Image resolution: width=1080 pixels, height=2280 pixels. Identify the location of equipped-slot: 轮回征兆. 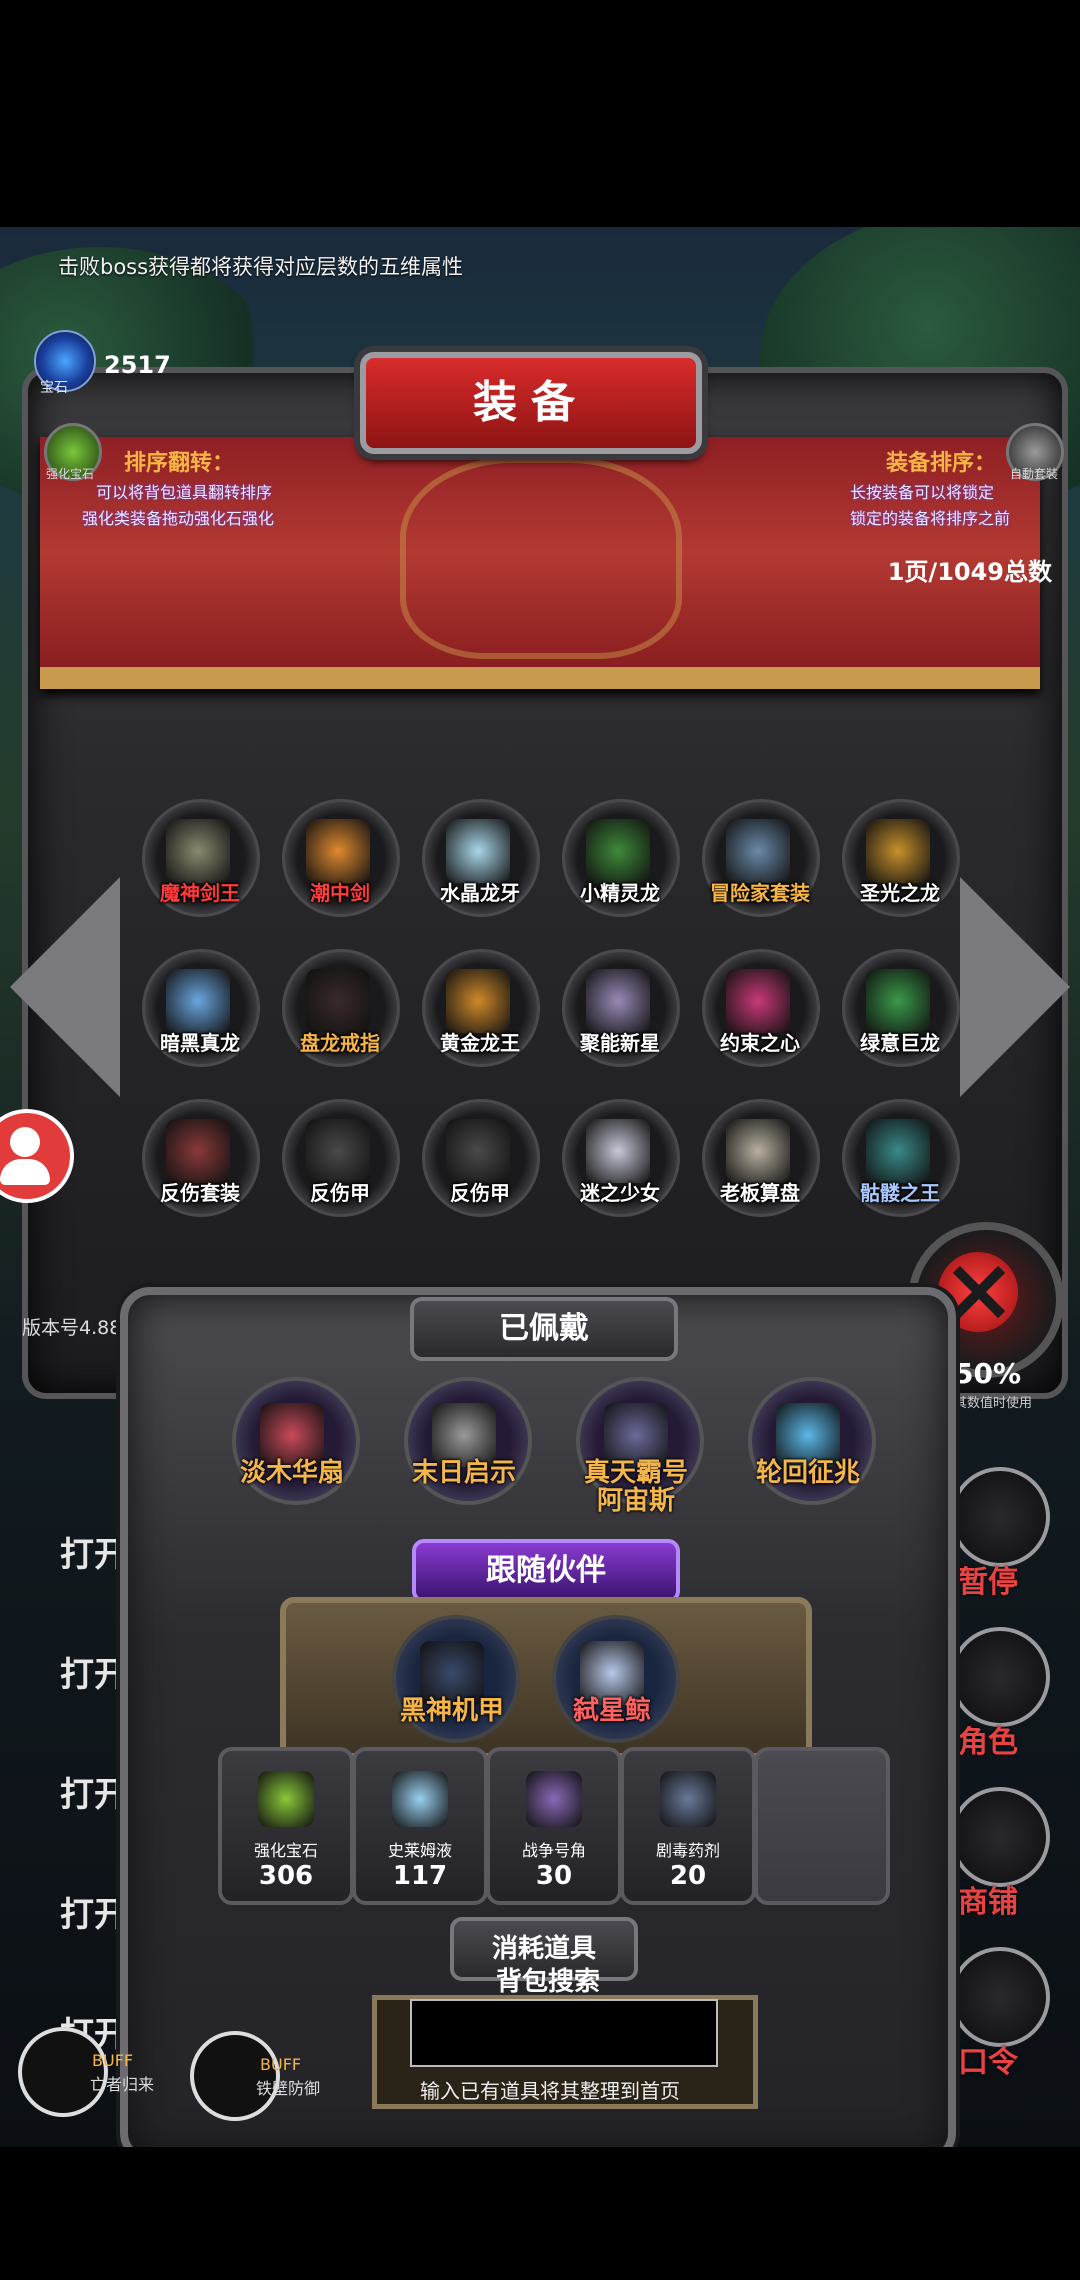
(812, 1441).